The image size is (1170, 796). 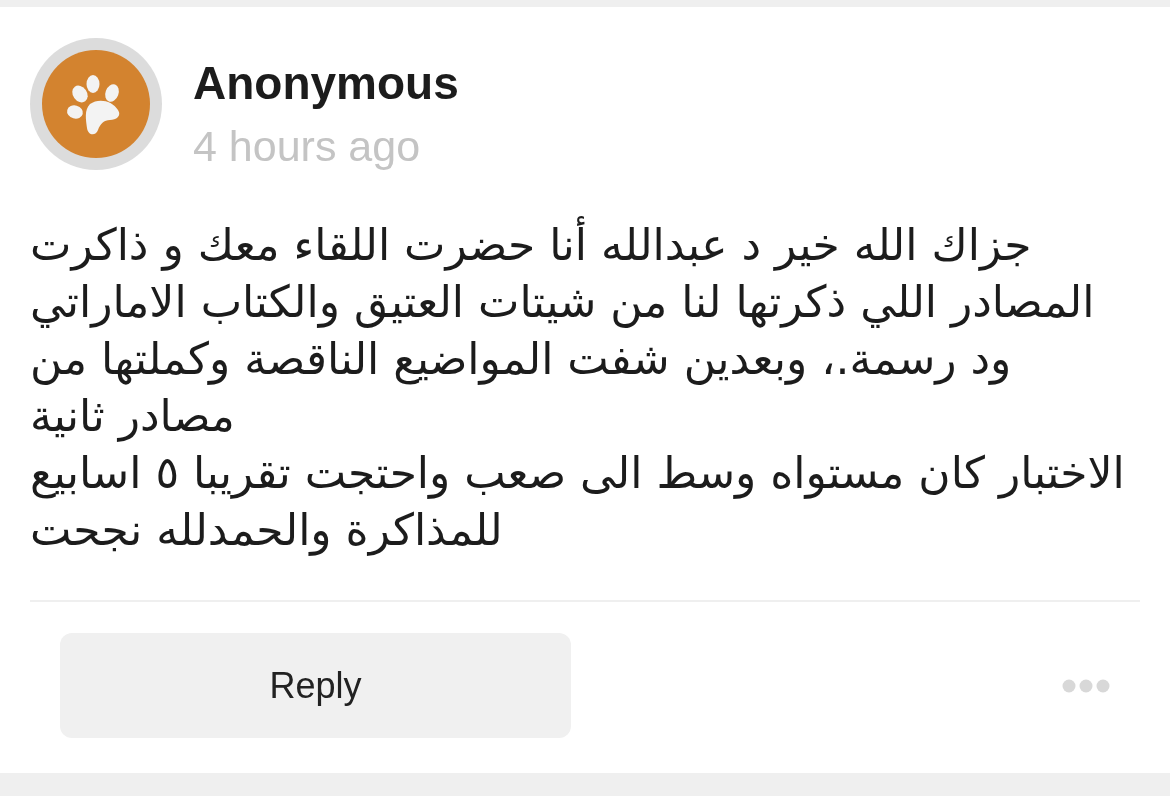 I want to click on paw-avatar-icon, so click(x=96, y=104).